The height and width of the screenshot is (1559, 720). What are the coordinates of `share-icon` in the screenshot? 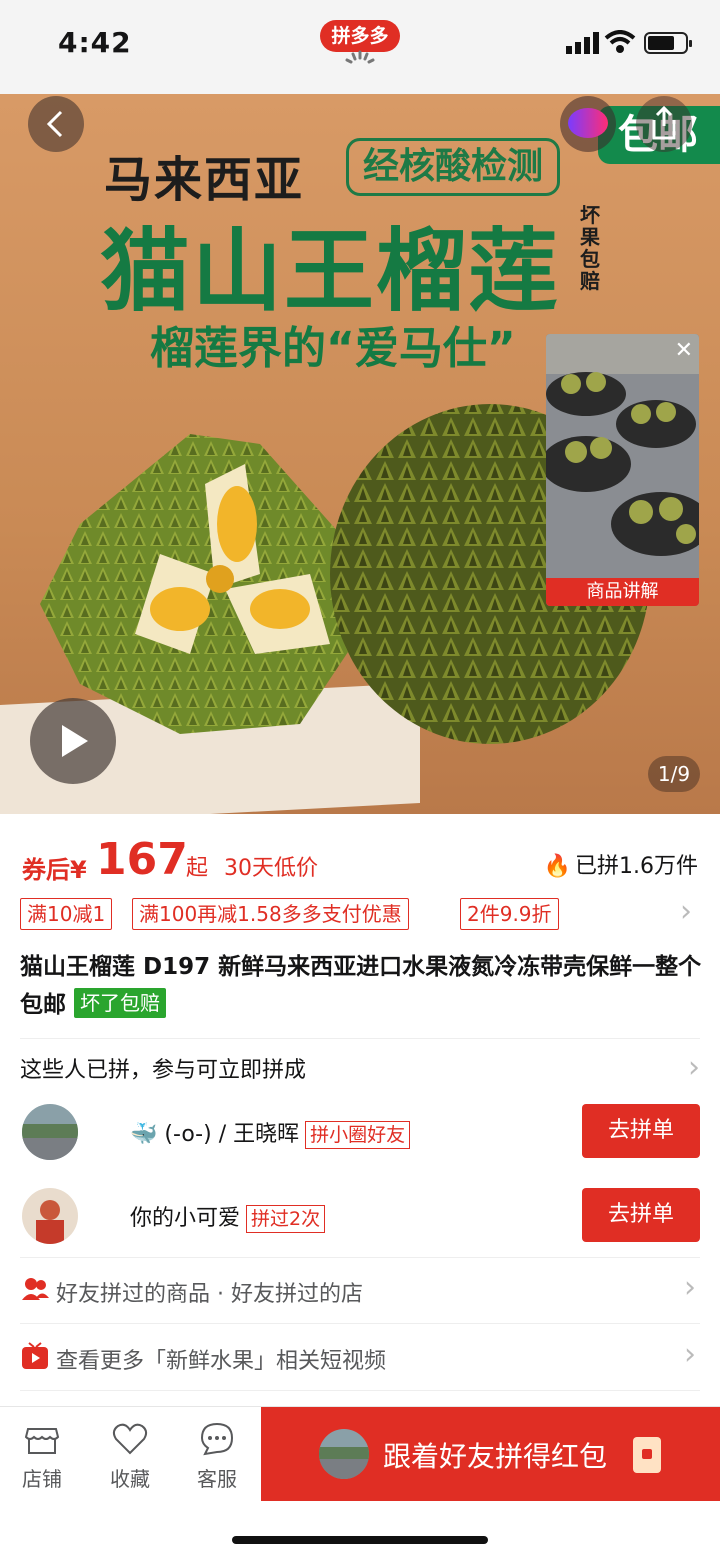 It's located at (664, 123).